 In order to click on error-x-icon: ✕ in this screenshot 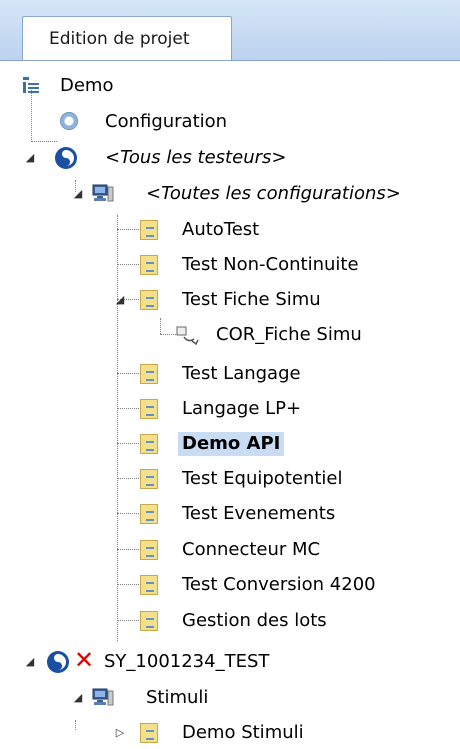, I will do `click(84, 660)`.